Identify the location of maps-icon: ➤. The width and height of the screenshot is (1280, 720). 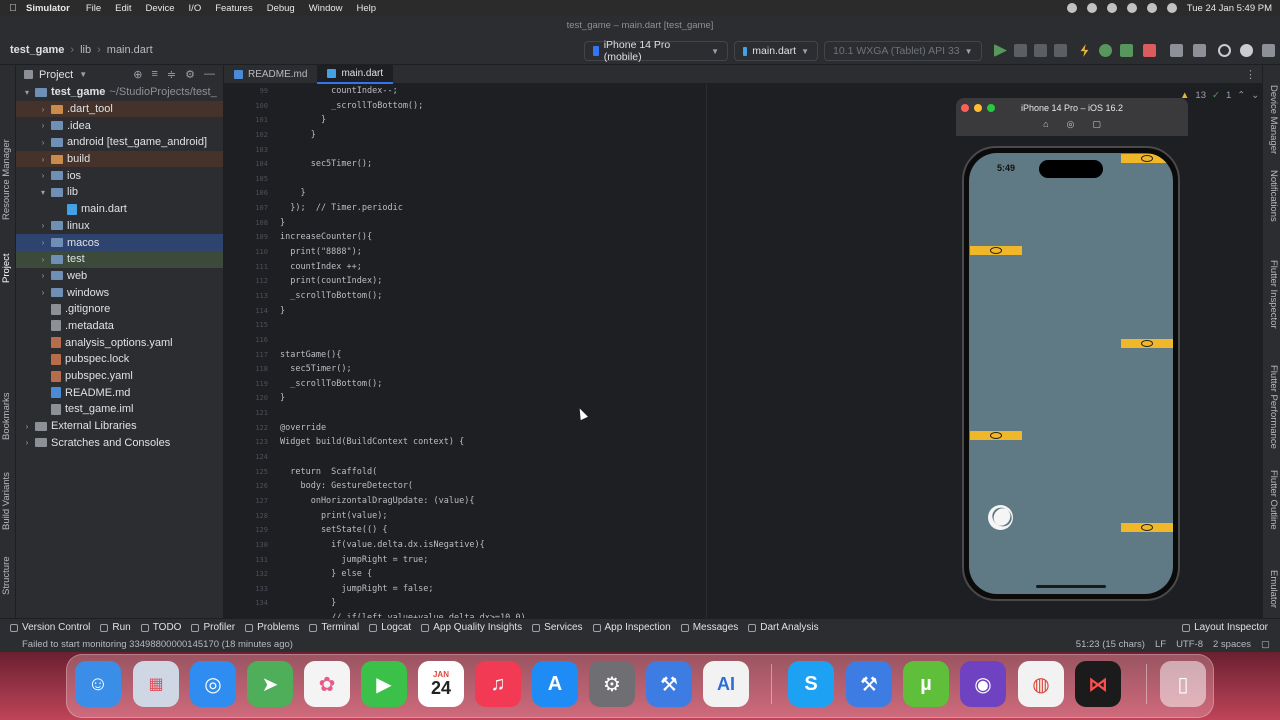
(270, 684).